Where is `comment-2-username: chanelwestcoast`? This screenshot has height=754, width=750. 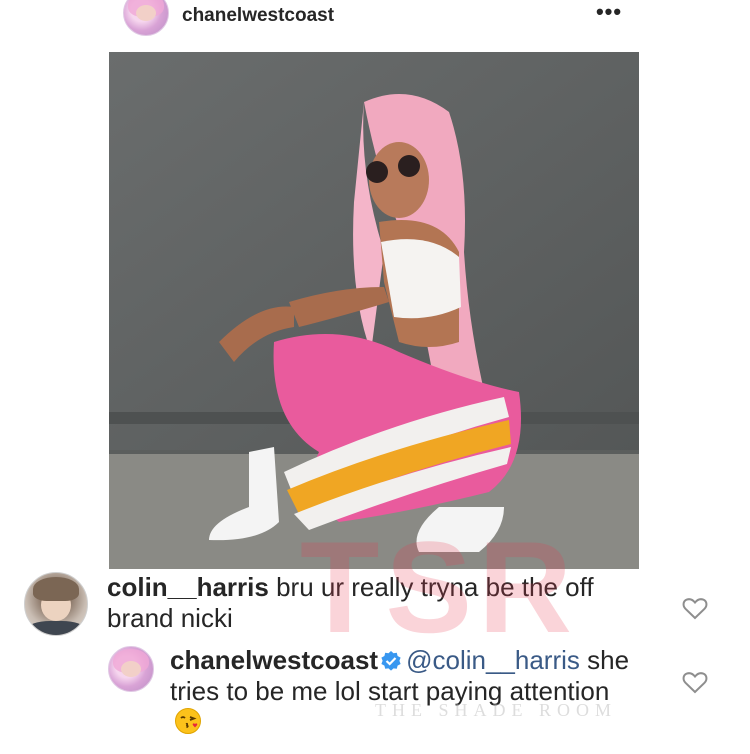 comment-2-username: chanelwestcoast is located at coordinates (274, 660).